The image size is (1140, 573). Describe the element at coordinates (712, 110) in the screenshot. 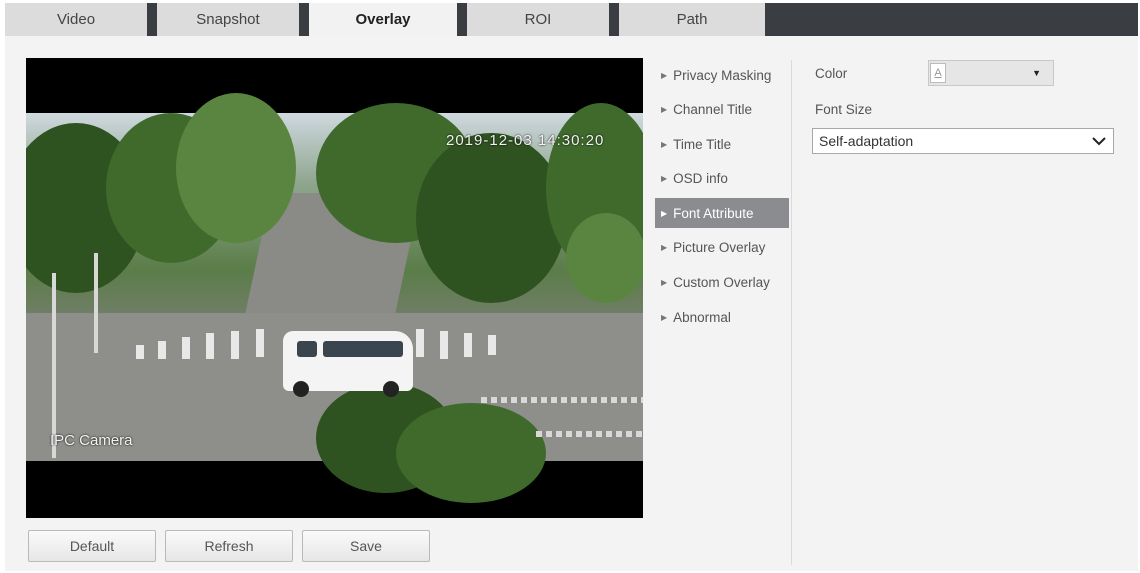

I see `menu-item-label: Channel Title` at that location.